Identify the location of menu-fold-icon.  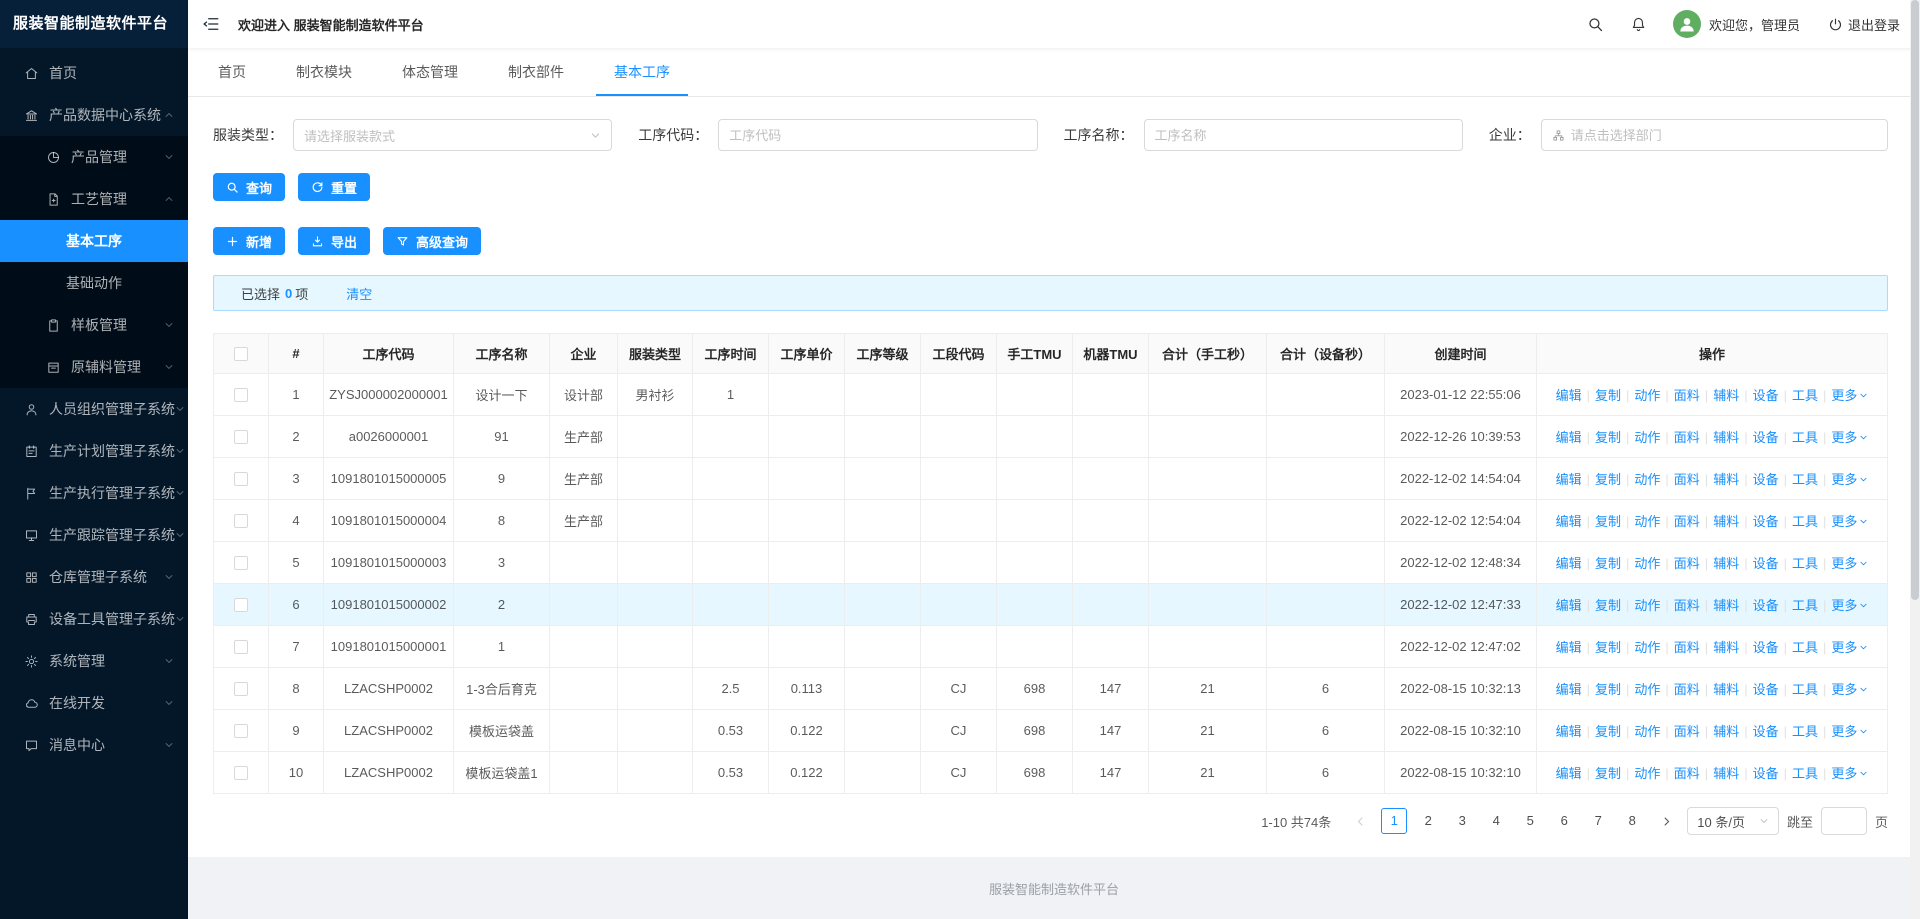
(211, 24).